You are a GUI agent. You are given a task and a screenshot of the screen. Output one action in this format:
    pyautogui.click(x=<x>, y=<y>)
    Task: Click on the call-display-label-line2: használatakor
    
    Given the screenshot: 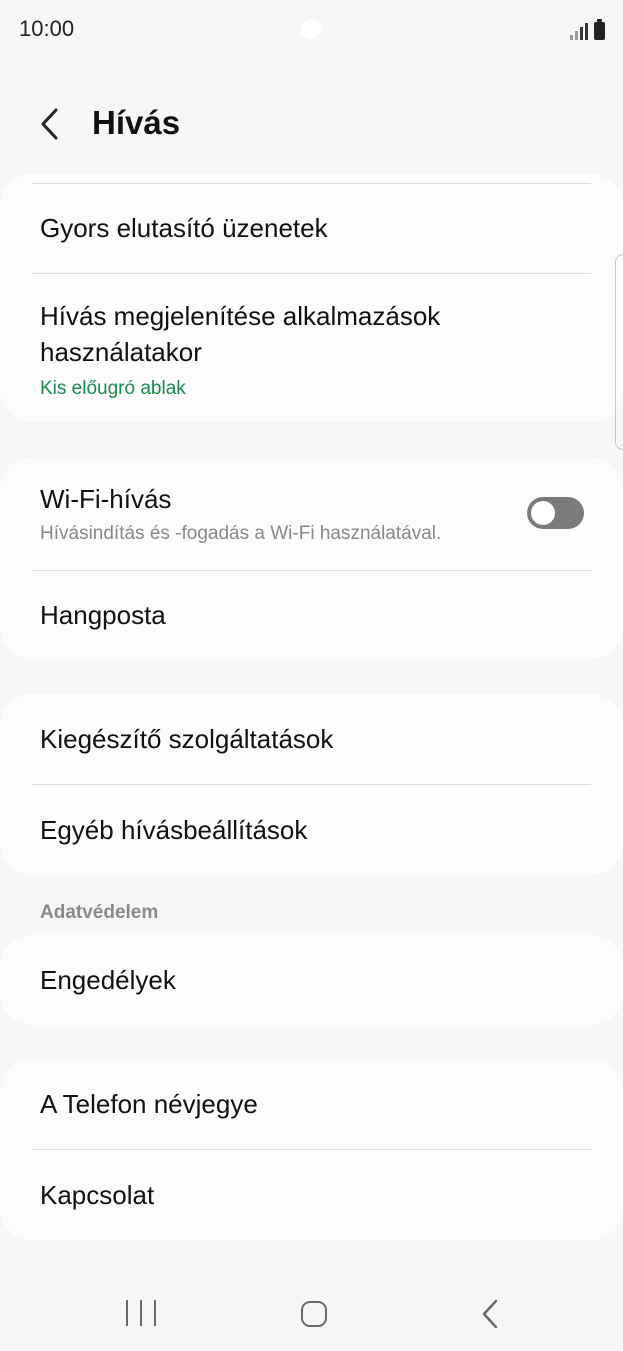 What is the action you would take?
    pyautogui.click(x=121, y=352)
    